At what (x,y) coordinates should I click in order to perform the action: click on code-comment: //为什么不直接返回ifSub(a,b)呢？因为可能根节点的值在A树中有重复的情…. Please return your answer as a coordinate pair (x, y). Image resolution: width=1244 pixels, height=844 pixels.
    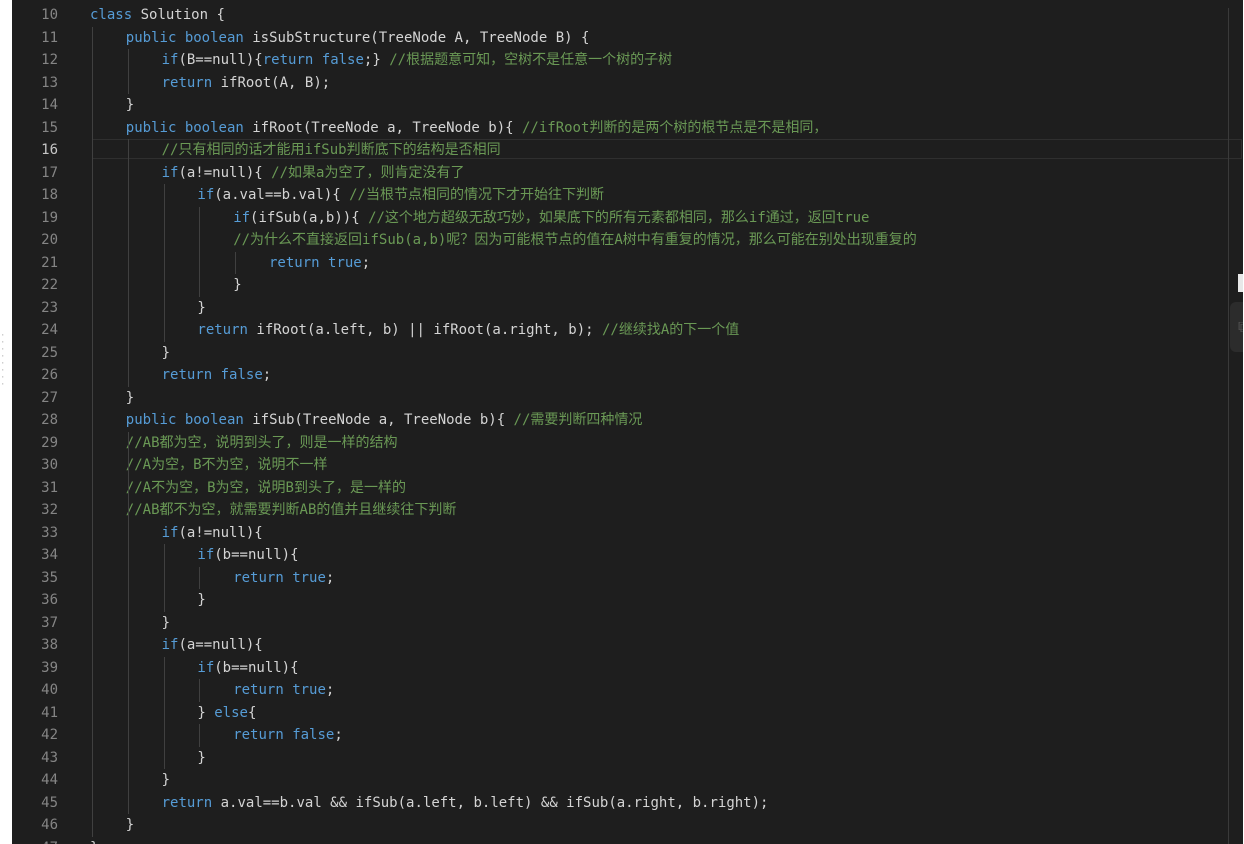
    Looking at the image, I should click on (575, 240).